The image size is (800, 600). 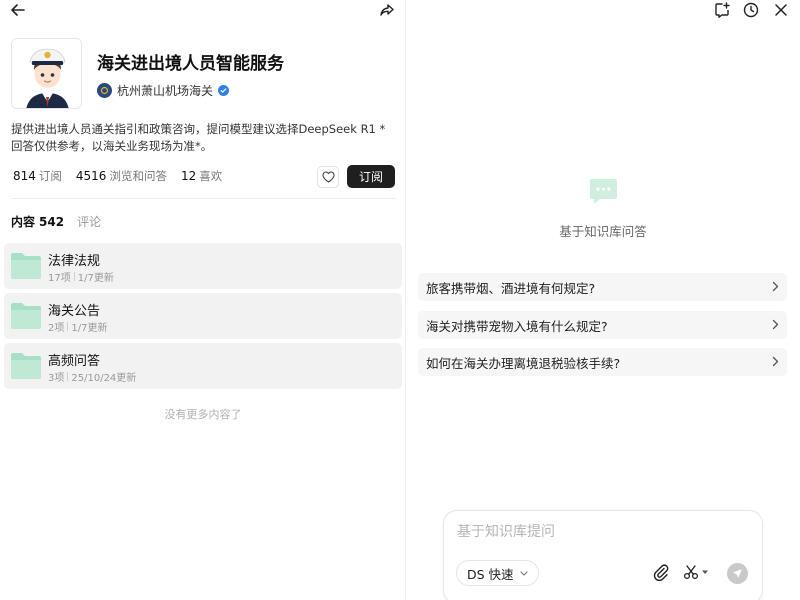 What do you see at coordinates (497, 573) in the screenshot?
I see `model-selector: DS 快速` at bounding box center [497, 573].